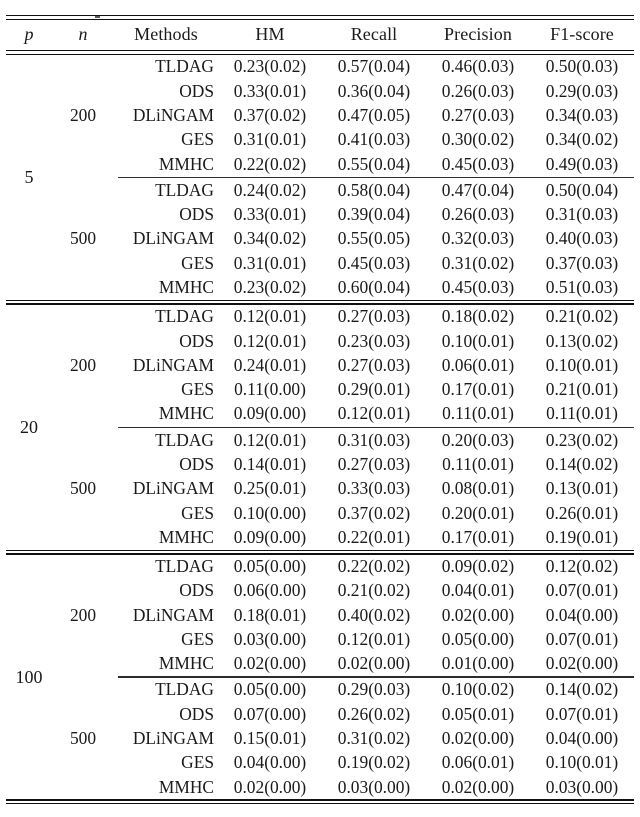  What do you see at coordinates (478, 439) in the screenshot?
I see `cell-precision: 0.20(0.03)` at bounding box center [478, 439].